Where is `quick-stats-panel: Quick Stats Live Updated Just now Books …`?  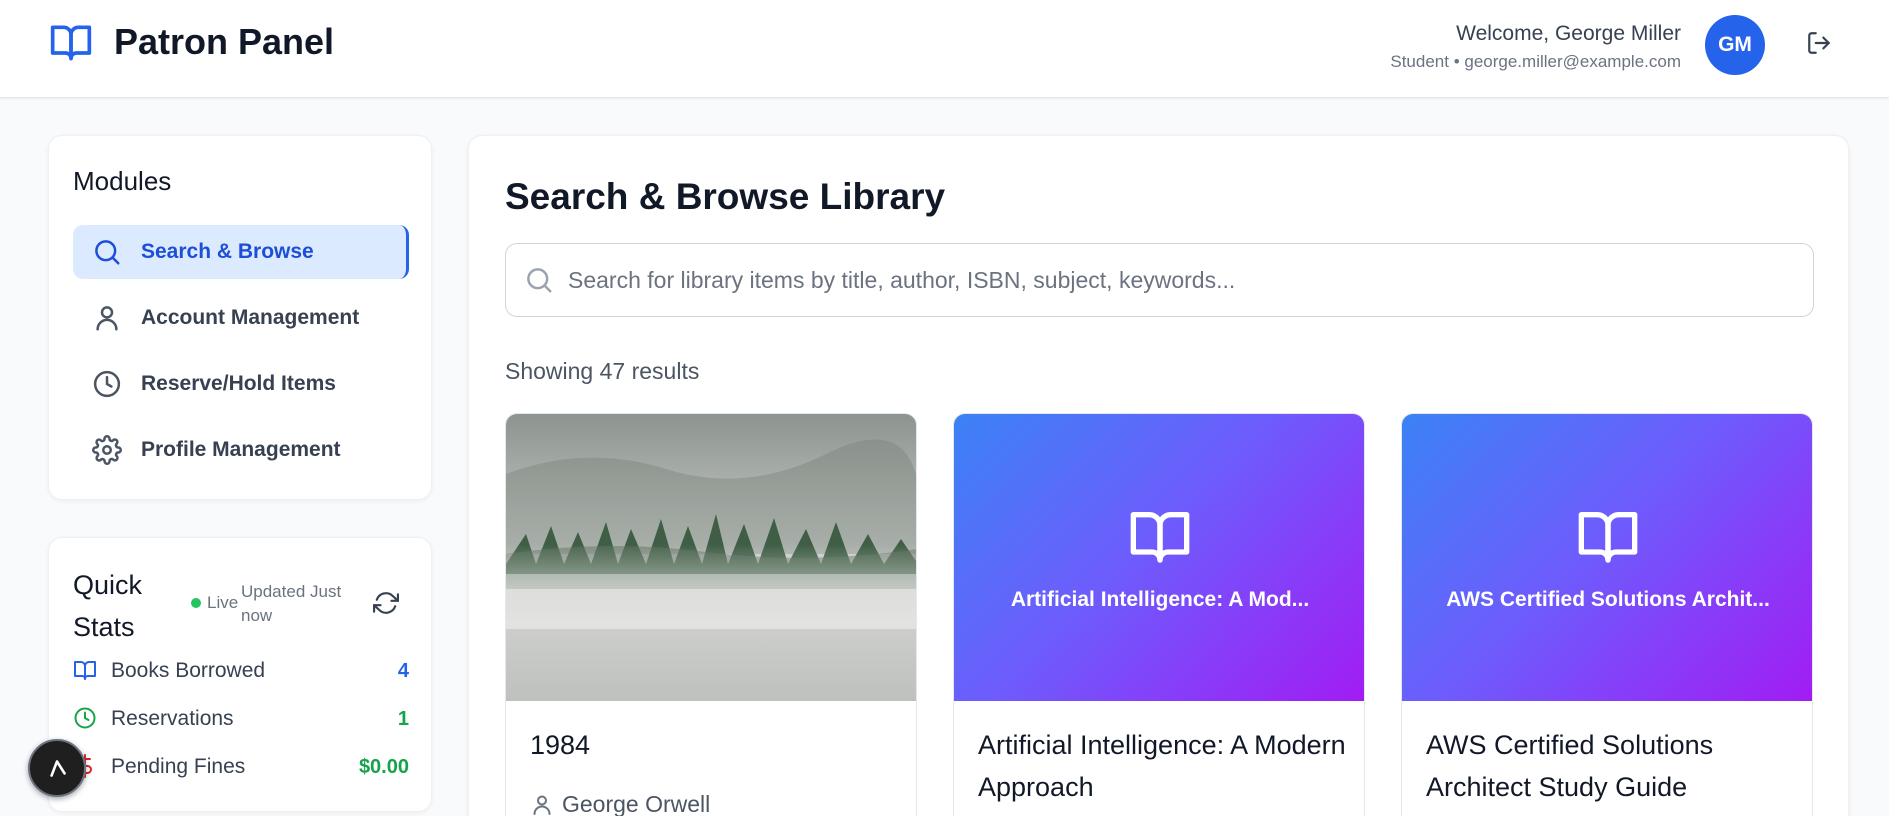
quick-stats-panel: Quick Stats Live Updated Just now Books … is located at coordinates (240, 674).